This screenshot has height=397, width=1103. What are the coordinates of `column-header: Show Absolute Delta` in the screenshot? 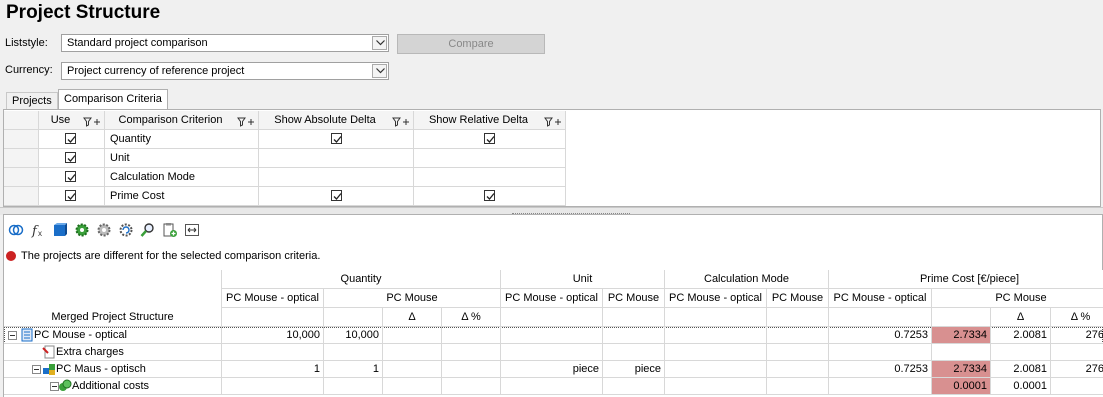 It's located at (336, 120).